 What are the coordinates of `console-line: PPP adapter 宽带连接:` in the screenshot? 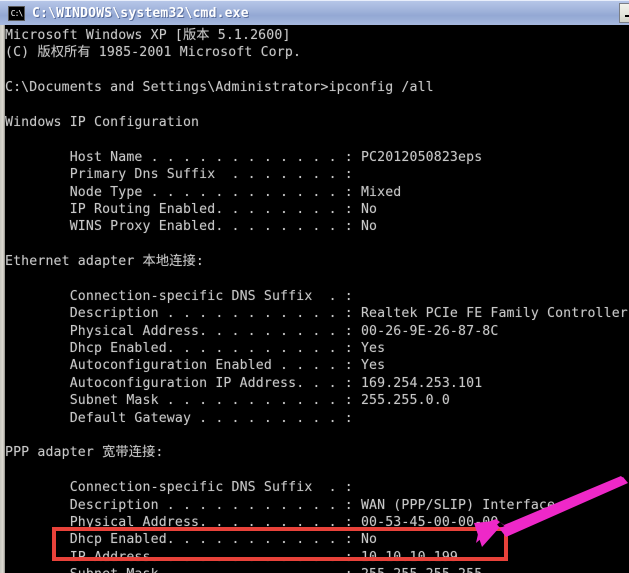 It's located at (84, 453).